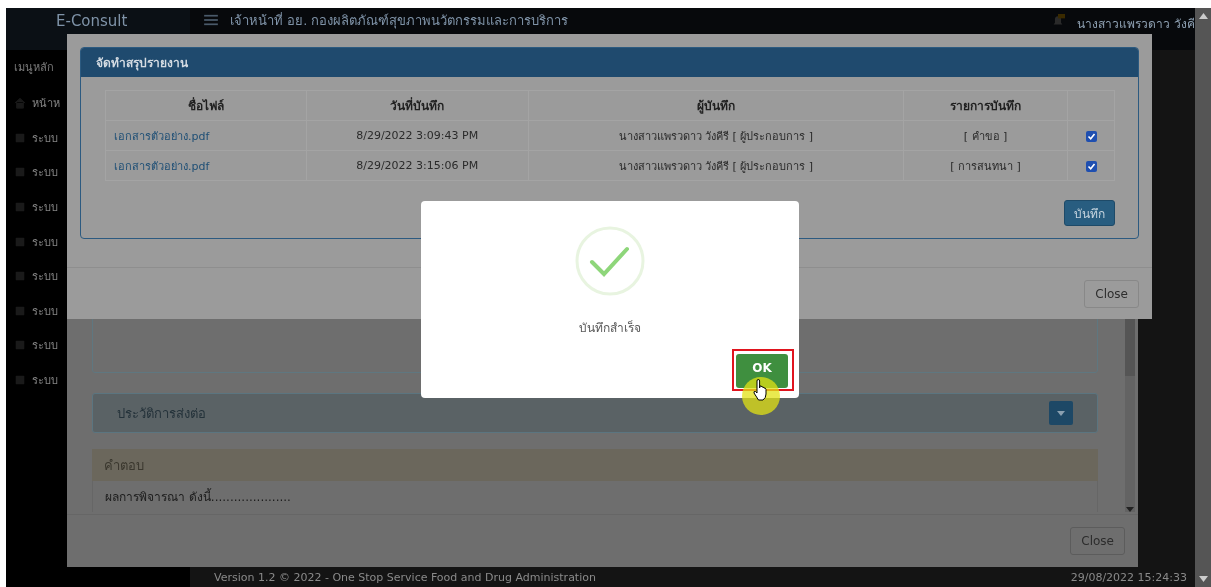 This screenshot has width=1211, height=587. Describe the element at coordinates (609, 62) in the screenshot. I see `panel-title: จัดทำสรุปรายงาน` at that location.